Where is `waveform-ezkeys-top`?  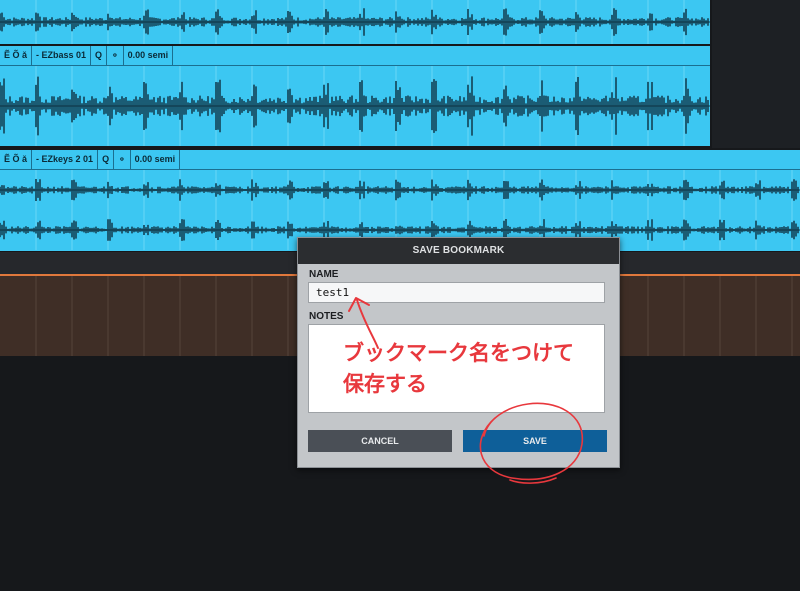 waveform-ezkeys-top is located at coordinates (400, 190).